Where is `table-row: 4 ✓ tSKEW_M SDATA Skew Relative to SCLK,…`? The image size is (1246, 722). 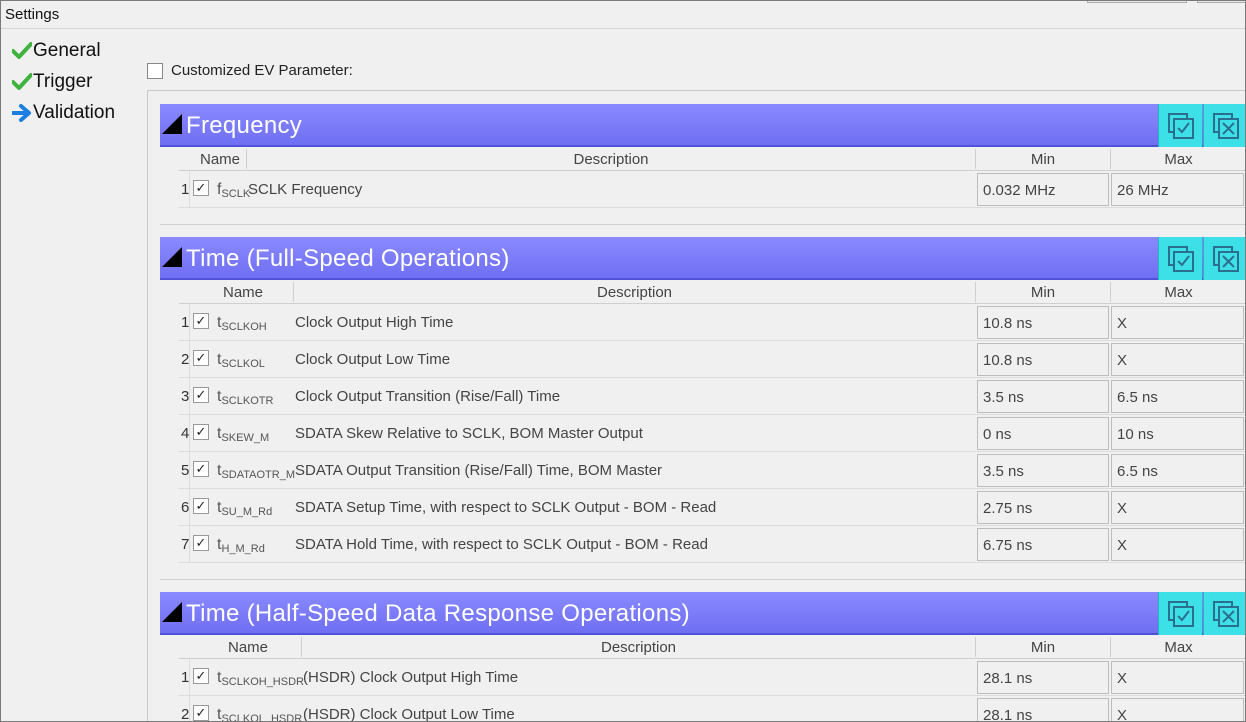 table-row: 4 ✓ tSKEW_M SDATA Skew Relative to SCLK,… is located at coordinates (712, 433).